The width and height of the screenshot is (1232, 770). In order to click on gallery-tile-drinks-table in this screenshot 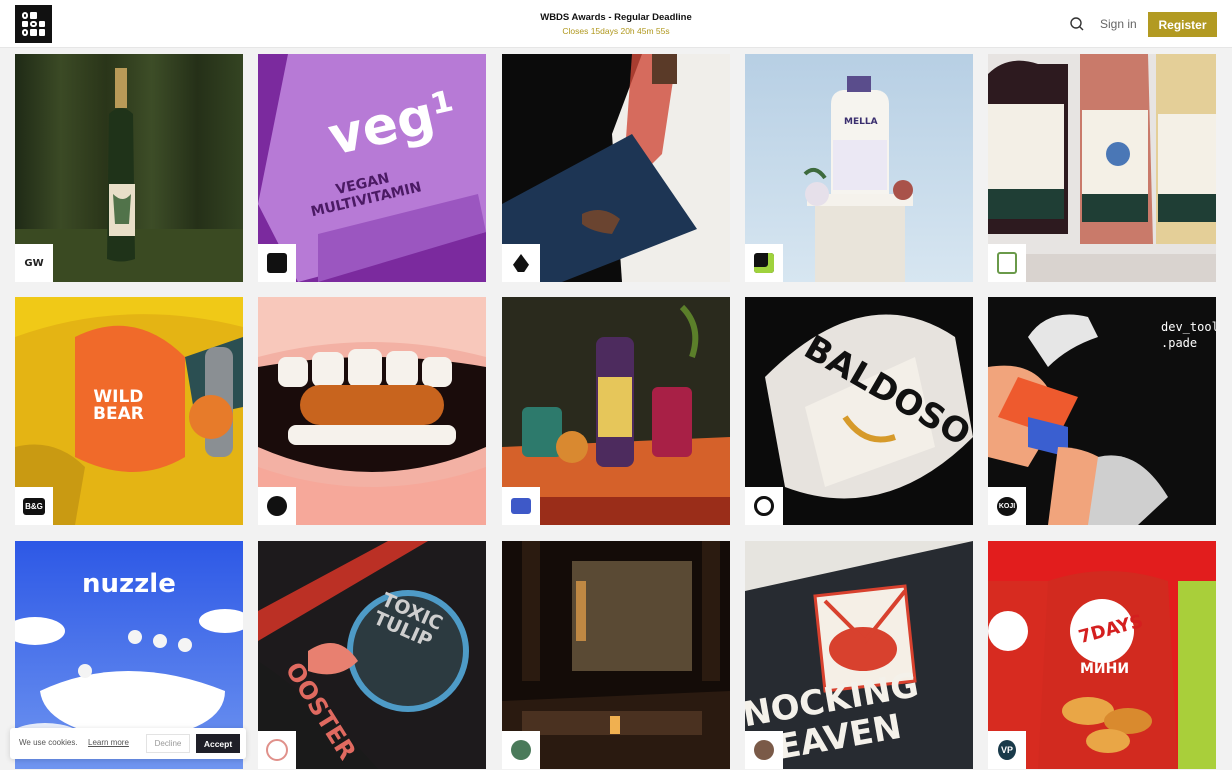, I will do `click(616, 411)`.